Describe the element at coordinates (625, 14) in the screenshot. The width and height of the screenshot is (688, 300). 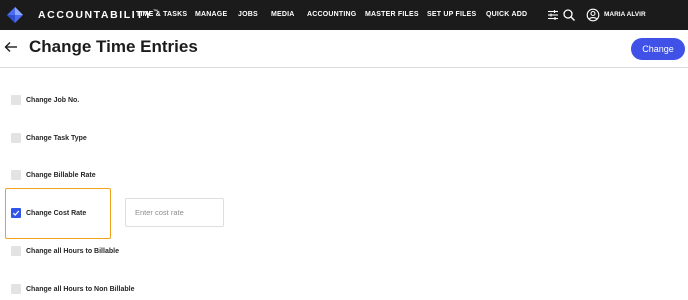
I see `user-name: MARIA ALVIR` at that location.